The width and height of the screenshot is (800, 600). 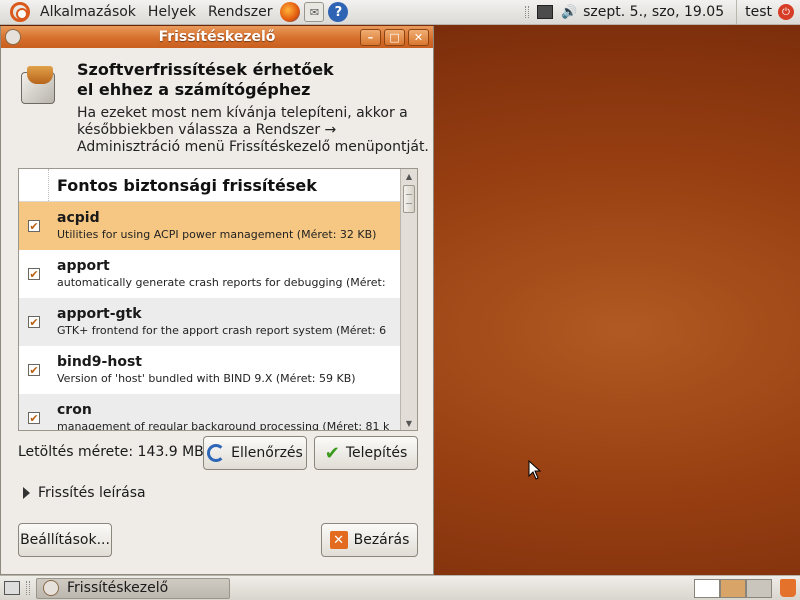 I want to click on taskbar-label: Frissítéskezelő, so click(x=118, y=588).